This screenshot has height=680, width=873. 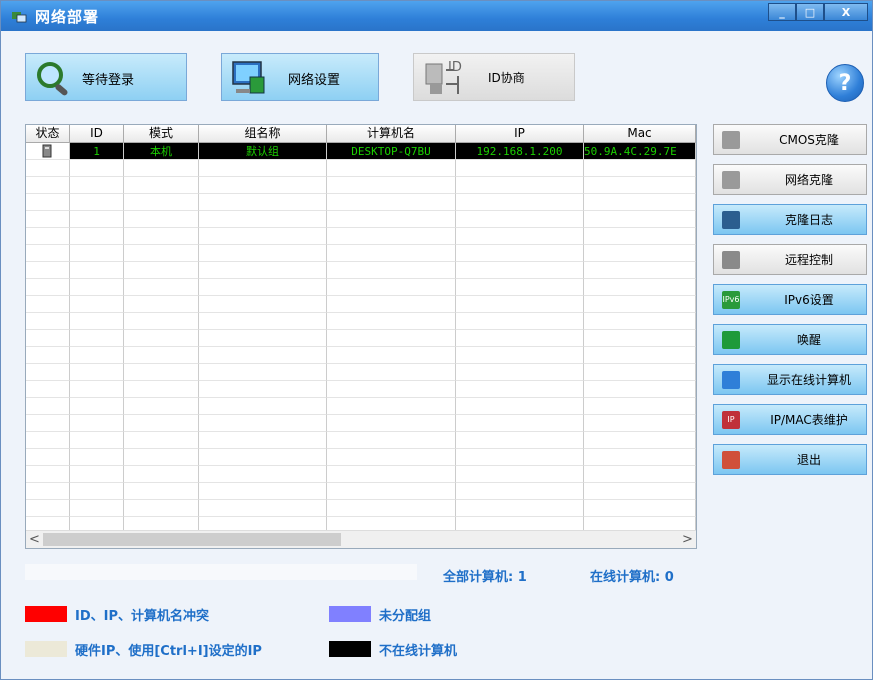 What do you see at coordinates (192, 539) in the screenshot?
I see `scroll-thumb` at bounding box center [192, 539].